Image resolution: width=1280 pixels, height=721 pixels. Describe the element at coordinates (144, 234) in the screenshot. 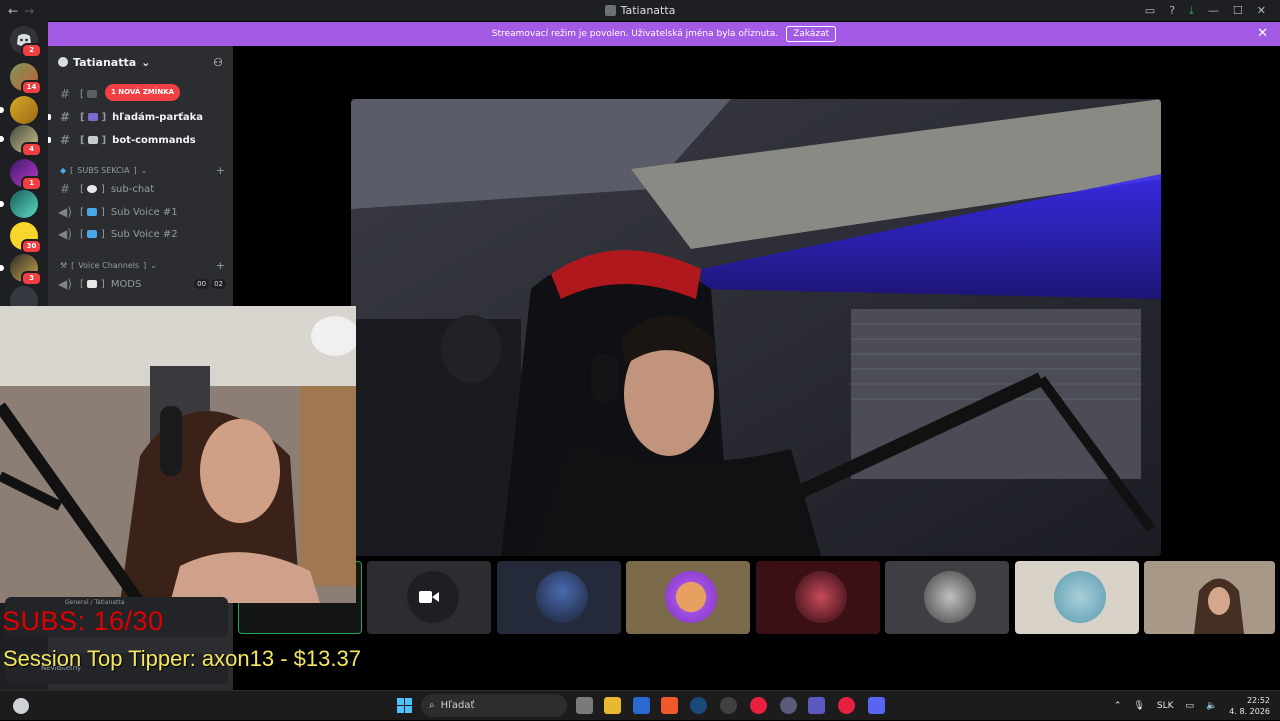

I see `channel-name: Sub Voice #2` at that location.